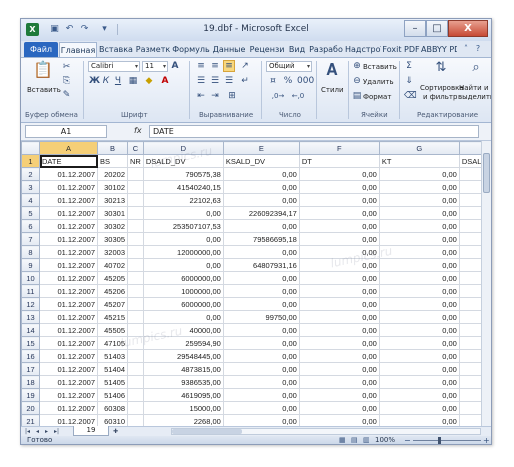  Describe the element at coordinates (401, 49) in the screenshot. I see `tab-foxit-pdf: Foxit PDF` at that location.